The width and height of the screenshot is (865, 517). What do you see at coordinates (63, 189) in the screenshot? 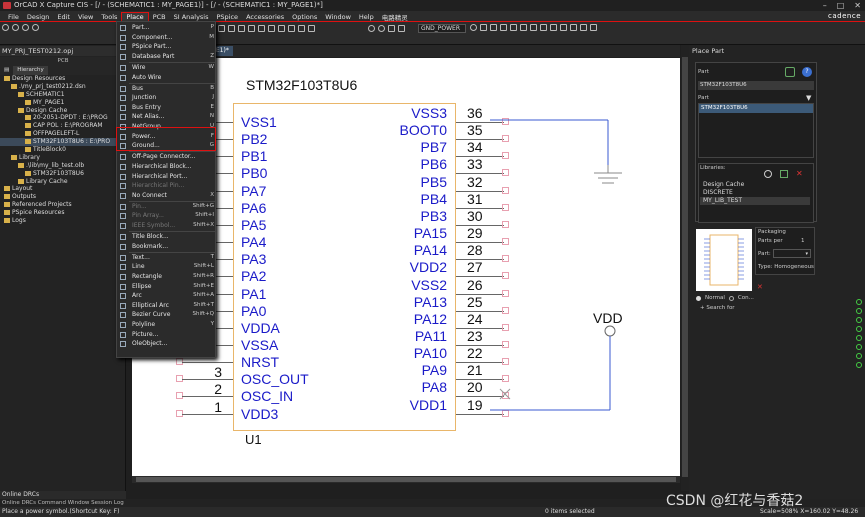
I see `tree-node: Layout` at bounding box center [63, 189].